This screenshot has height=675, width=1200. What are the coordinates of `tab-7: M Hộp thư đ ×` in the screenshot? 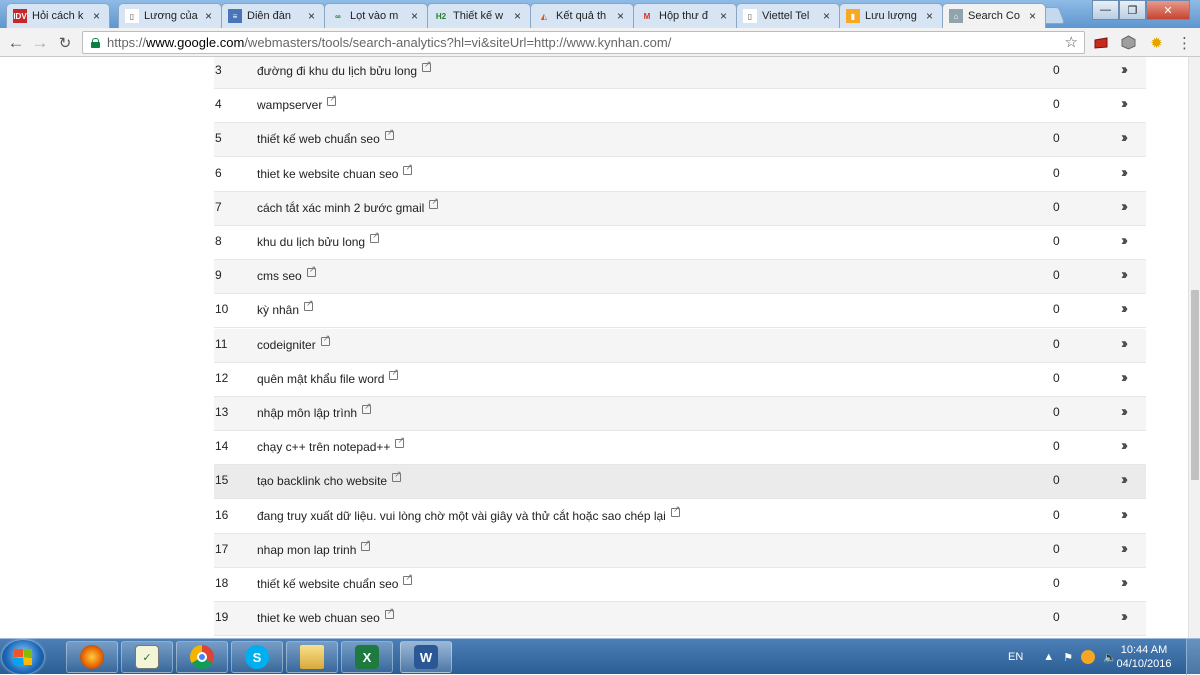 It's located at (685, 15).